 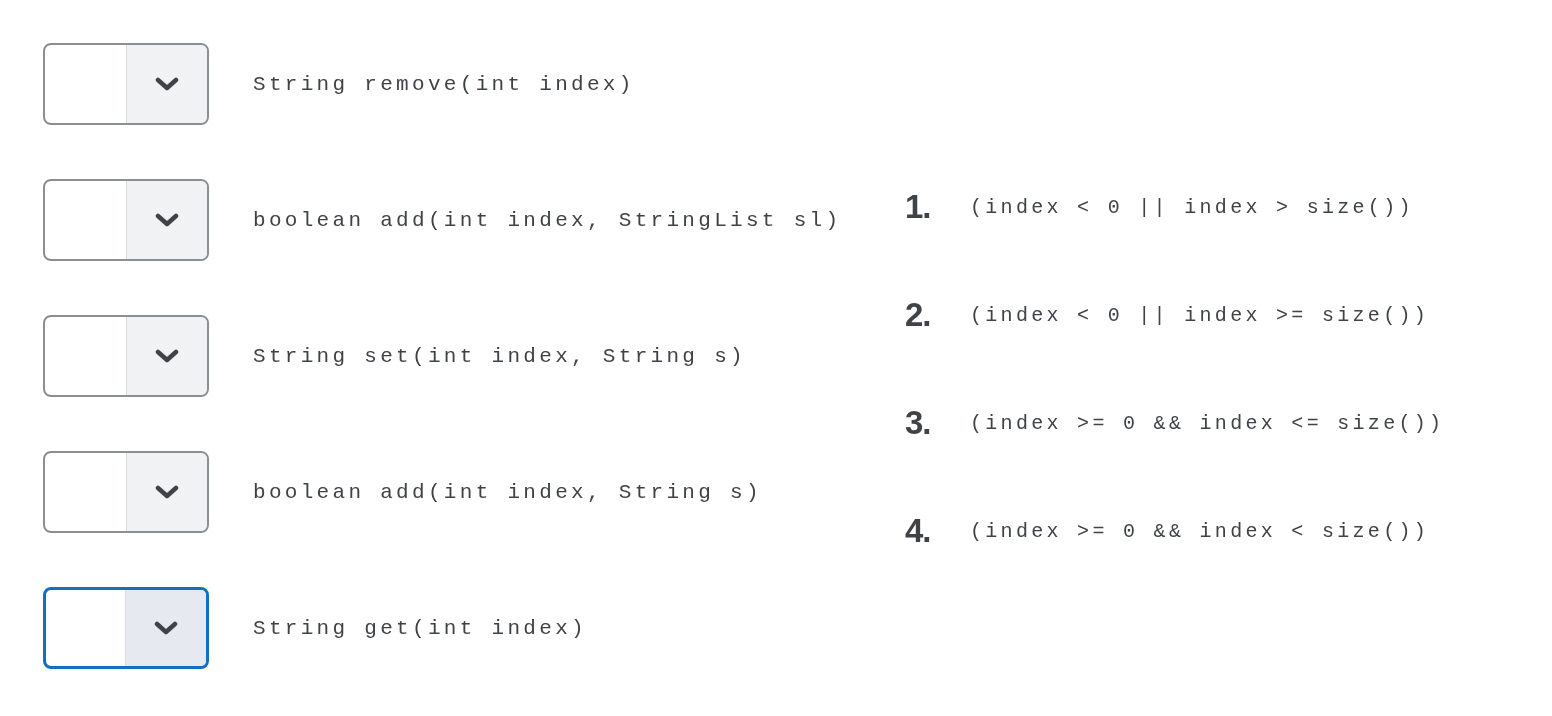 I want to click on option-condition: (index >= 0 && index < size()), so click(x=1200, y=531).